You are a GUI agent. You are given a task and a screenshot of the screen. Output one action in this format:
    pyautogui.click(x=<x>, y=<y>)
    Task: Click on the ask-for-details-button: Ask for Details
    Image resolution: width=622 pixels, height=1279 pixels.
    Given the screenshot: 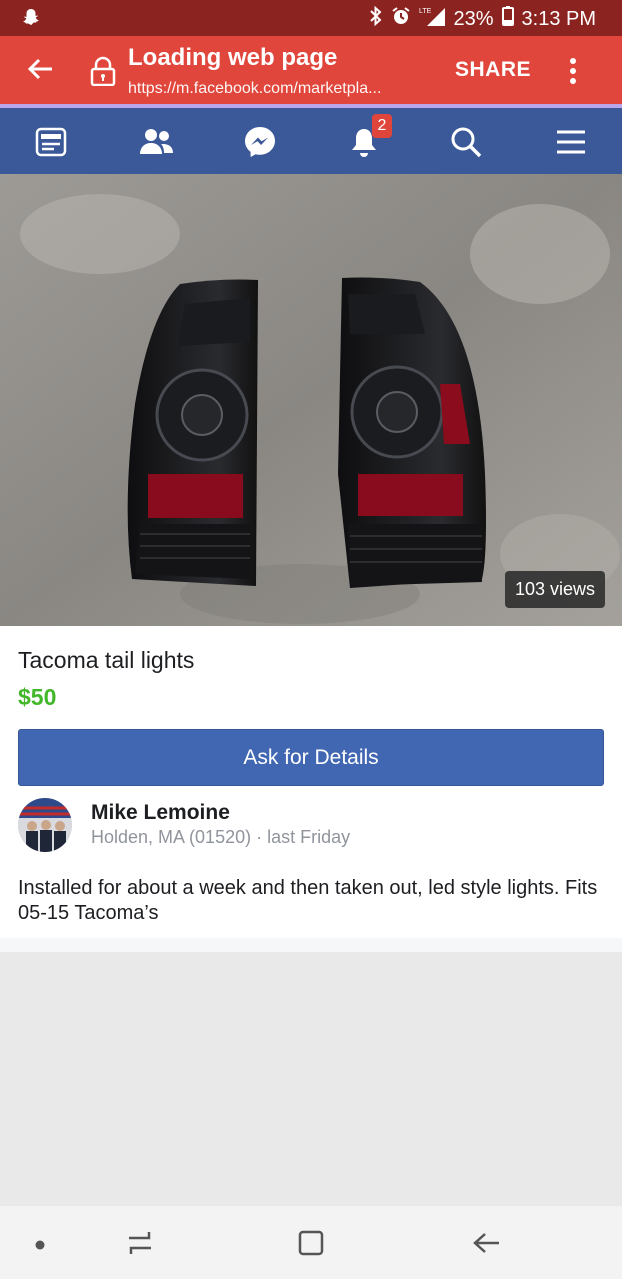 What is the action you would take?
    pyautogui.click(x=311, y=757)
    